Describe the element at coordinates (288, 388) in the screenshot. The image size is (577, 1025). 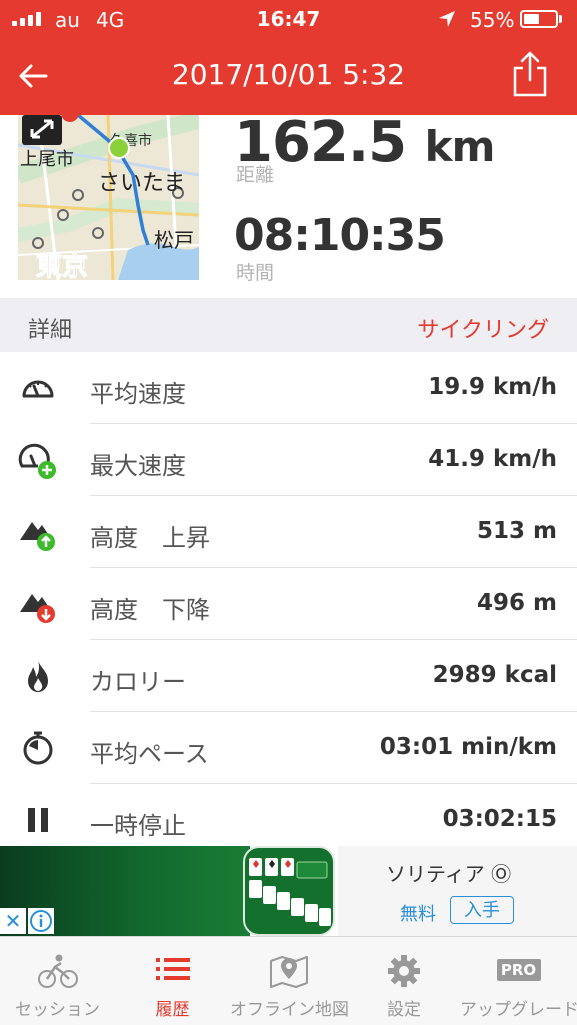
I see `stat-row-avg-speed: 平均速度 19.9 km/h` at that location.